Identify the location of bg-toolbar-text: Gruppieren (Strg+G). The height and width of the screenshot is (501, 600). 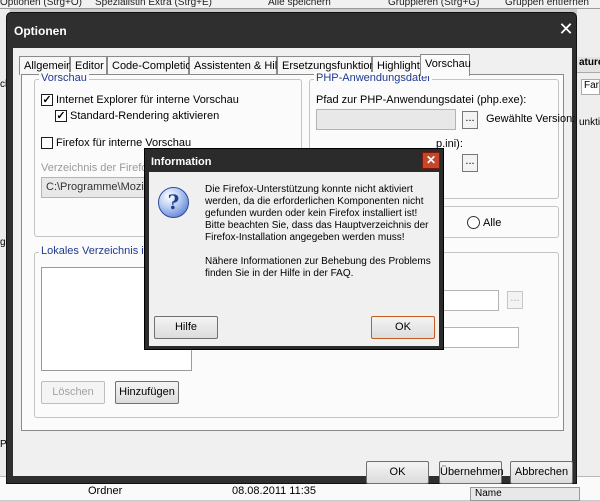
(434, 4).